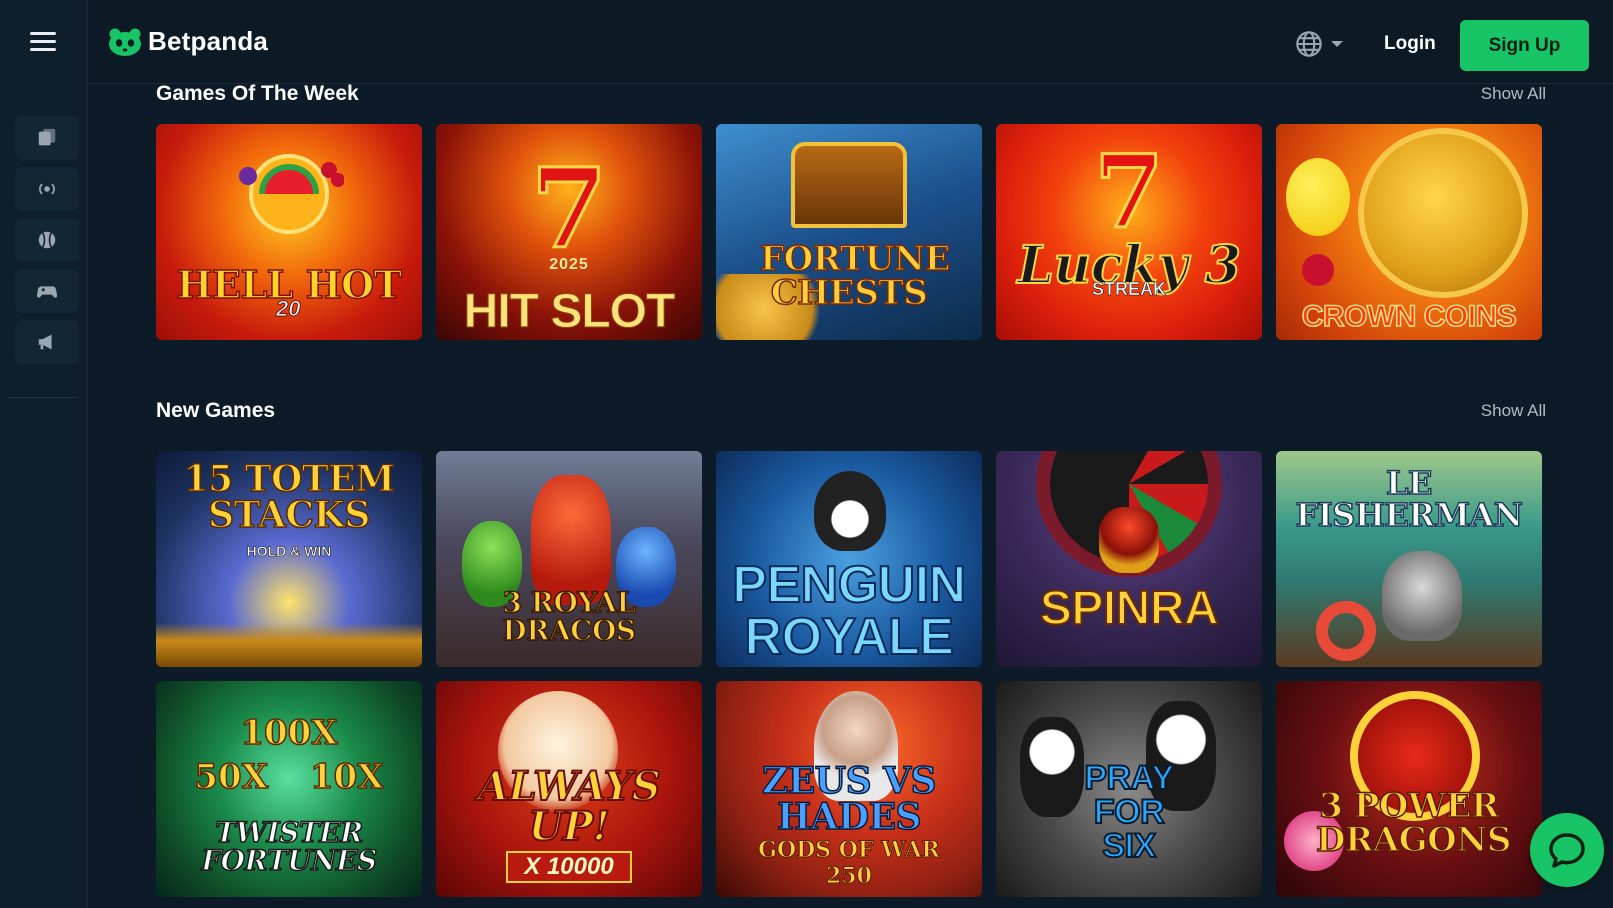  I want to click on game-tile: CROWN COINS, so click(1409, 232).